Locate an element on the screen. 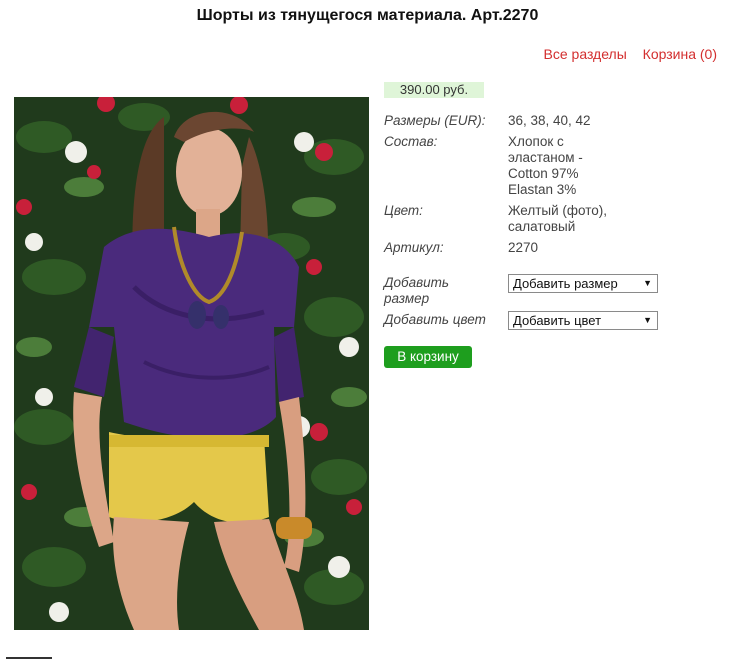  size-select: Добавить размер ▼ is located at coordinates (583, 283).